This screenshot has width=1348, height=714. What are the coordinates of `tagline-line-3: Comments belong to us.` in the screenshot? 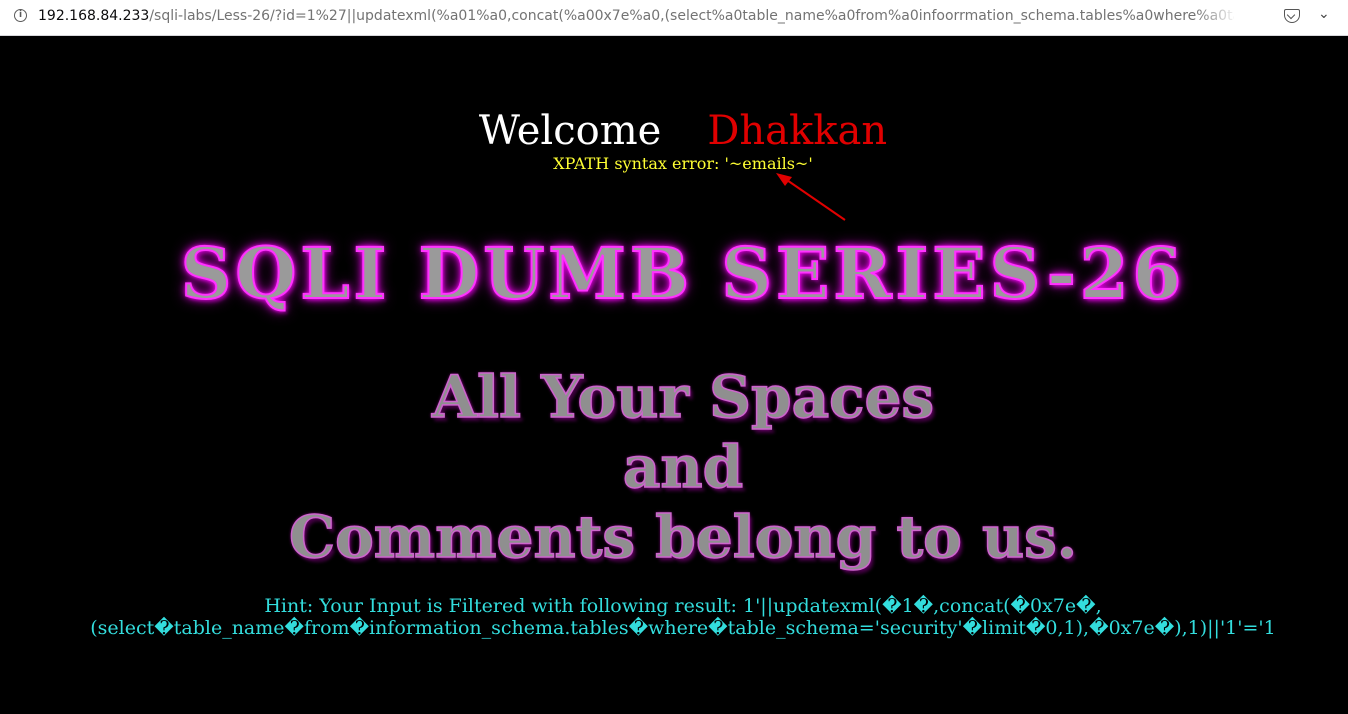 It's located at (683, 537).